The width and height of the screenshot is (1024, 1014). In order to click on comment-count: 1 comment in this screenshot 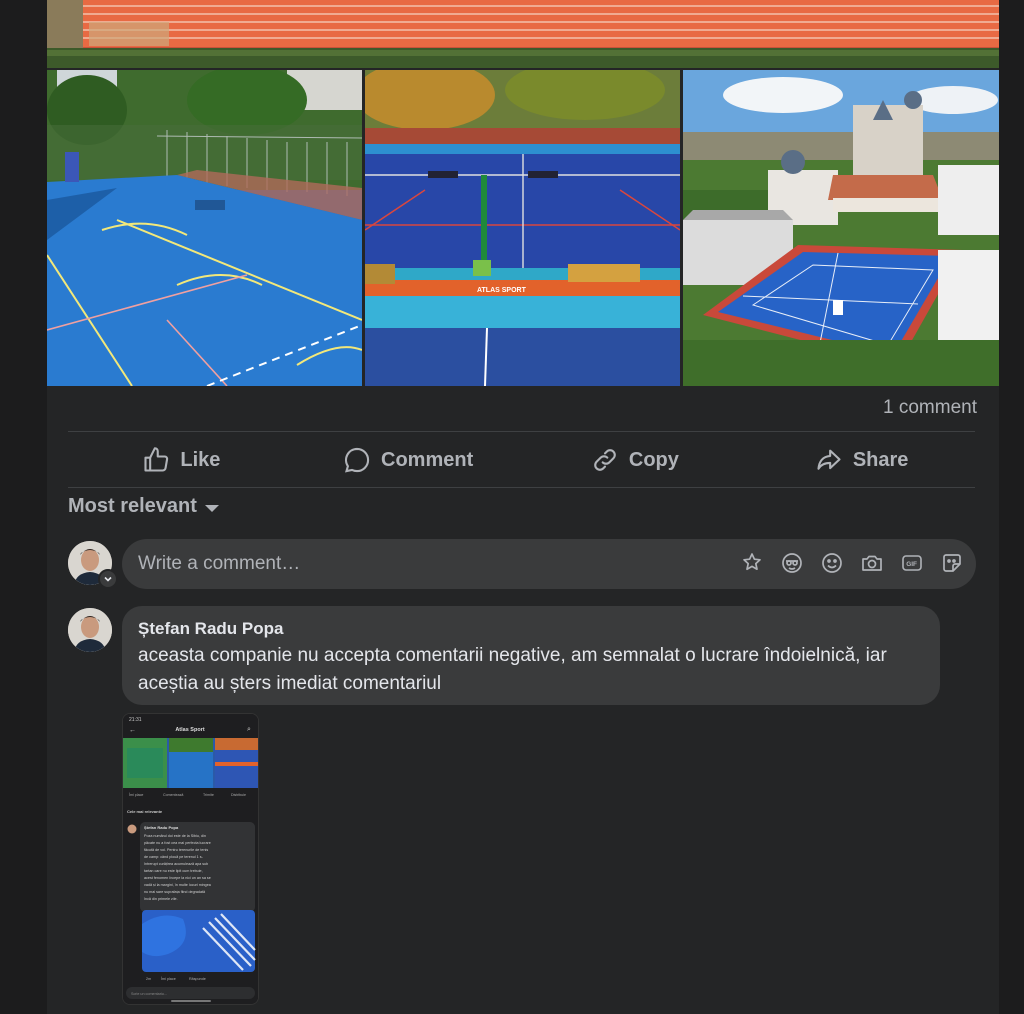, I will do `click(930, 408)`.